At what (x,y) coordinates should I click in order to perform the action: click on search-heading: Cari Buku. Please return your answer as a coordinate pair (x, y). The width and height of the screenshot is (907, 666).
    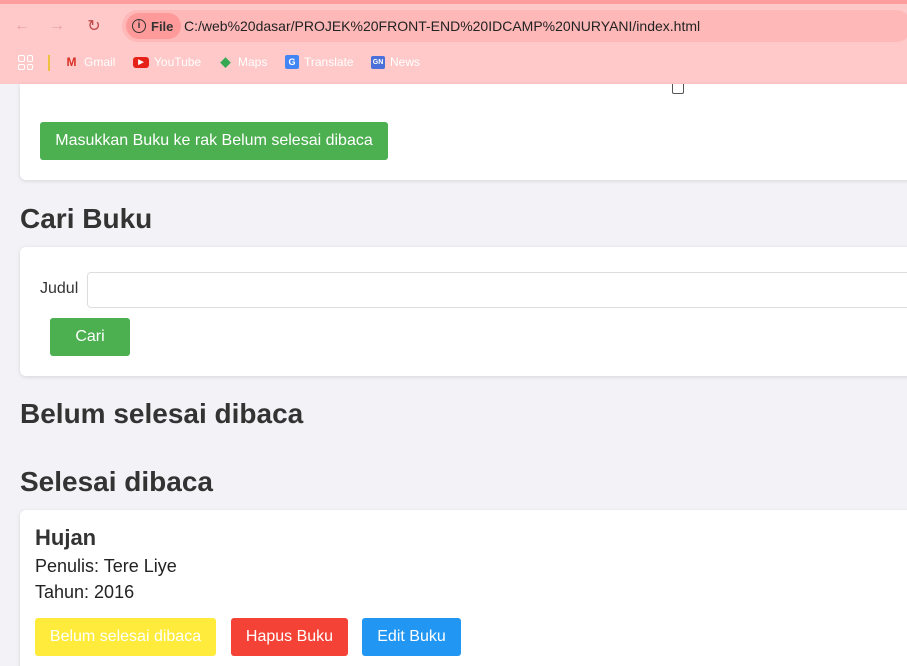
    Looking at the image, I should click on (86, 218).